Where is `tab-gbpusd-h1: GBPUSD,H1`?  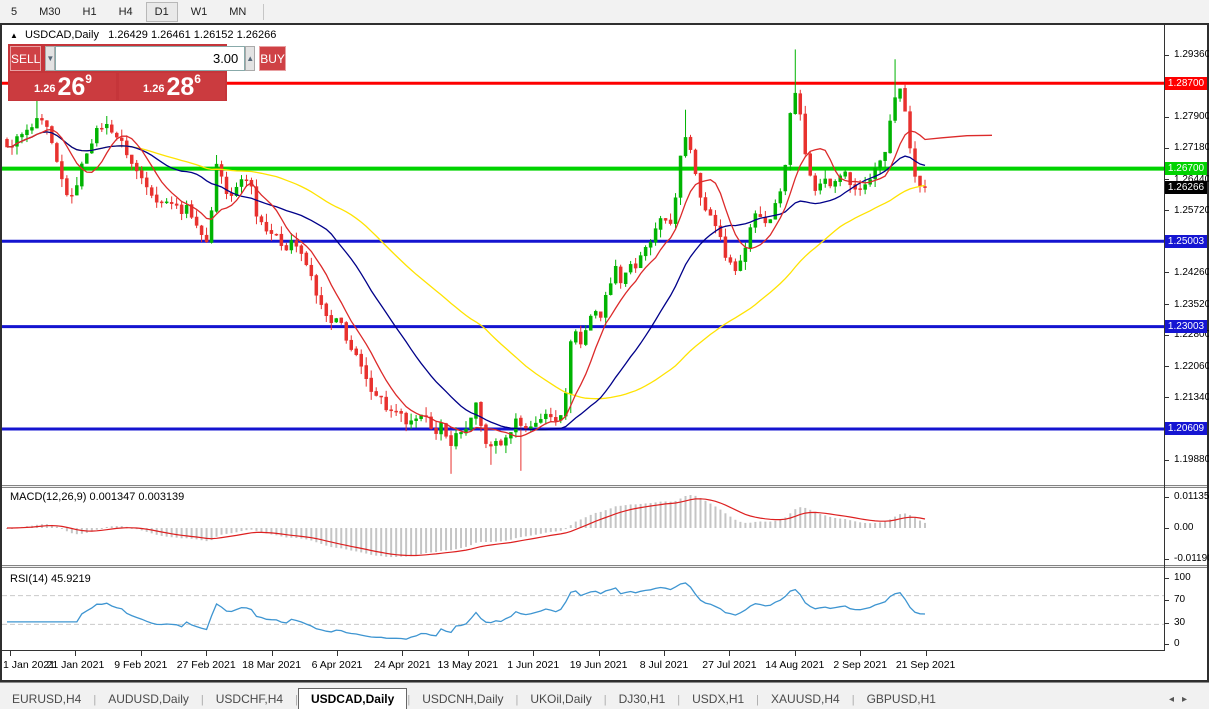
tab-gbpusd-h1: GBPUSD,H1 is located at coordinates (901, 699).